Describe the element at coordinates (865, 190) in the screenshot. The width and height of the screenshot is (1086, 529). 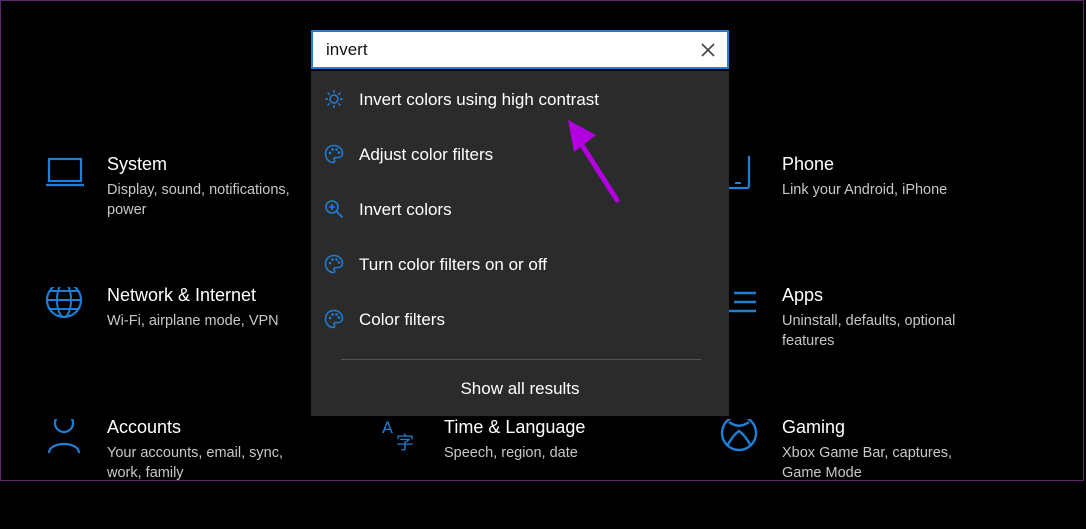
I see `category-description: Link your Android, iPhone` at that location.